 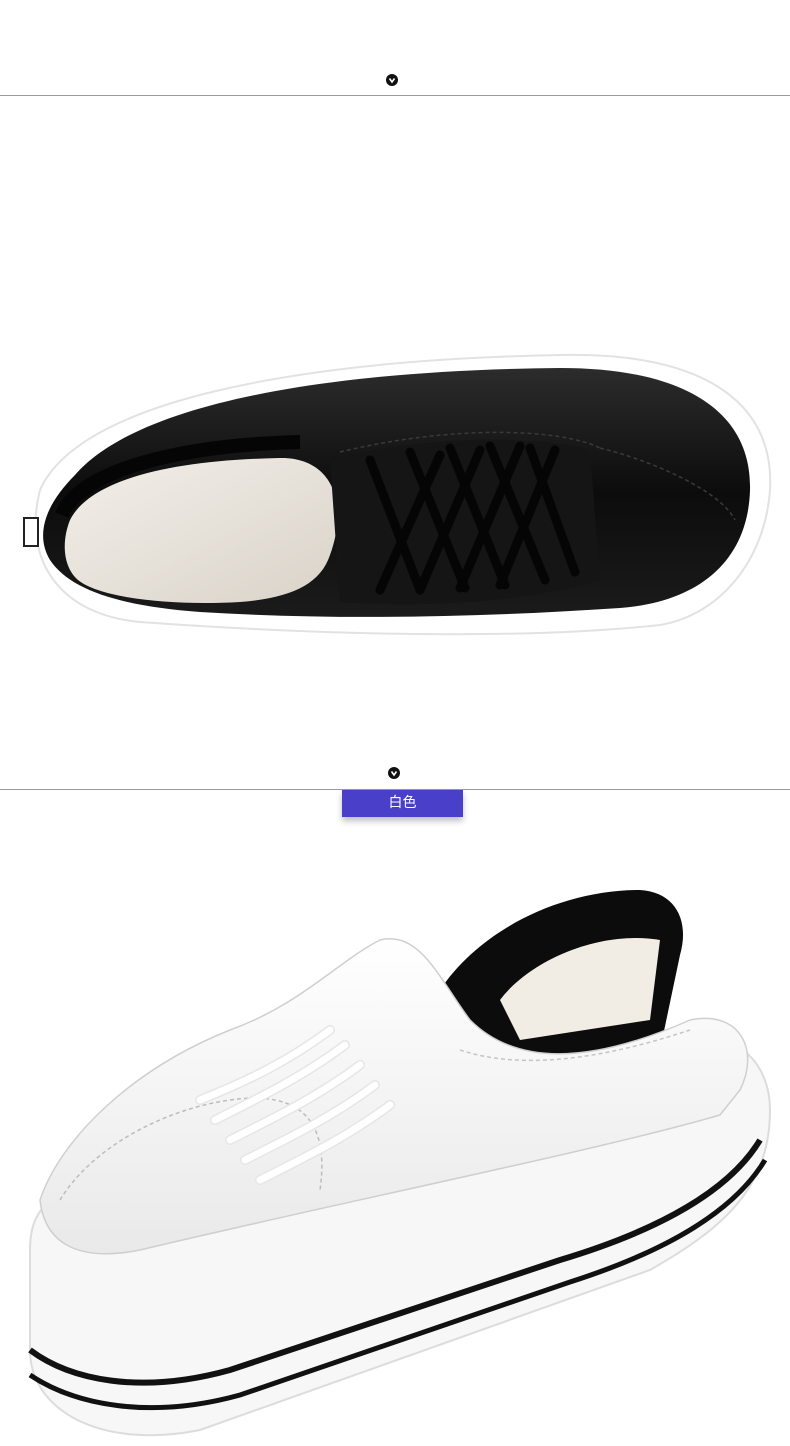 What do you see at coordinates (395, 95) in the screenshot?
I see `section-divider-top` at bounding box center [395, 95].